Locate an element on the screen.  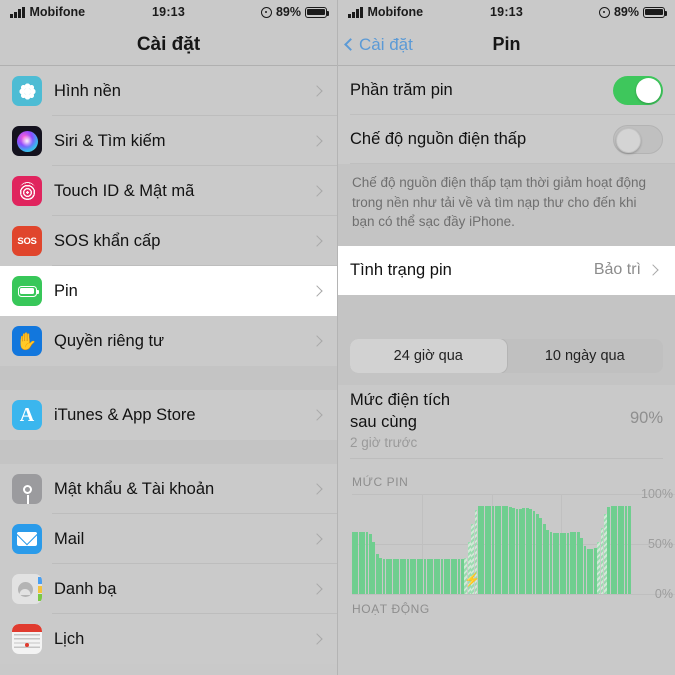
sidebar-item-battery: Pin is located at coordinates (168, 291).